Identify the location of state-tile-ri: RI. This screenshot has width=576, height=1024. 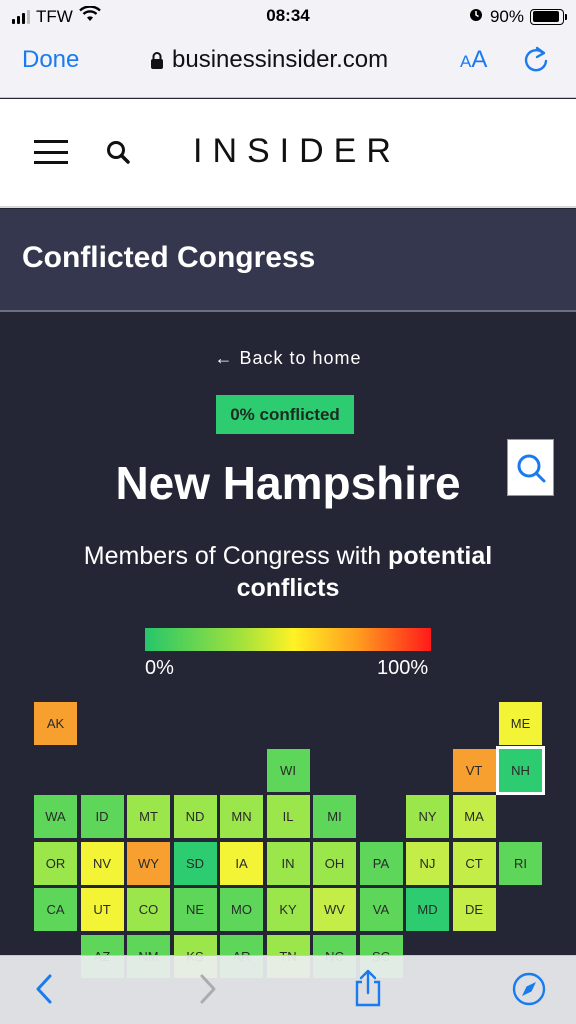
(520, 863).